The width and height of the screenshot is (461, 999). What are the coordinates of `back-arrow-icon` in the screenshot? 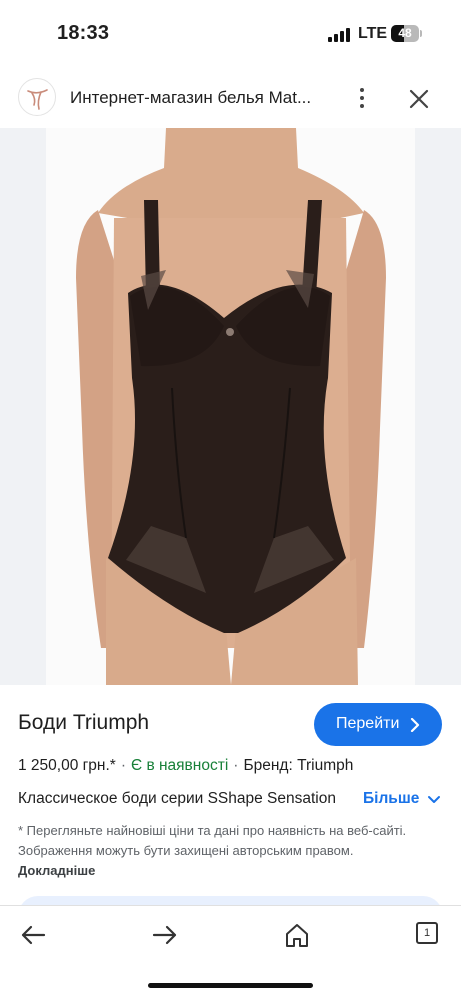 It's located at (33, 935).